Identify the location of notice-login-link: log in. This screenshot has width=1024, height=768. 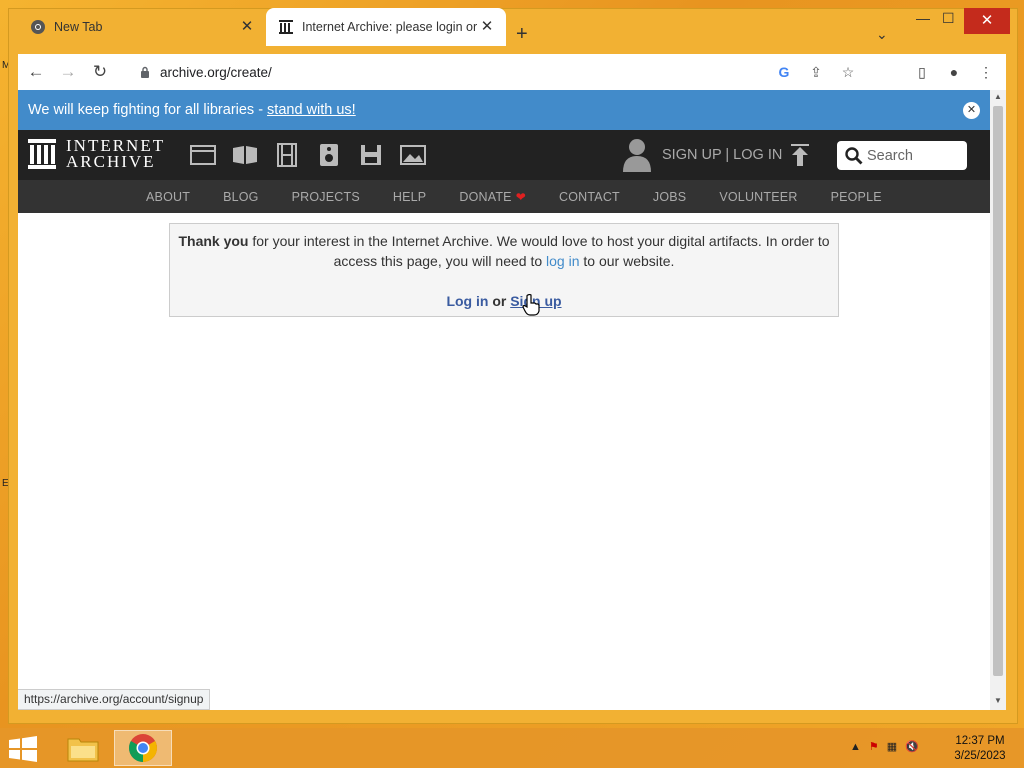
(562, 261).